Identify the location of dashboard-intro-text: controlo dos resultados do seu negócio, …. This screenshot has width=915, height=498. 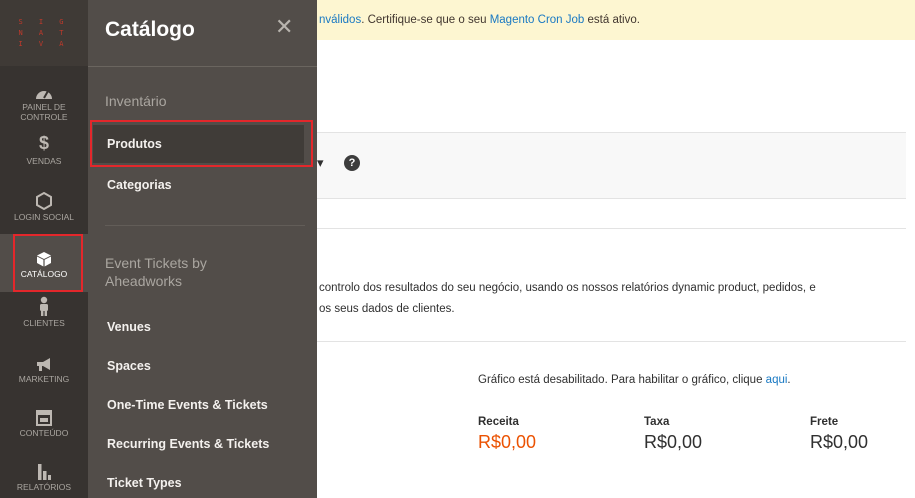
(609, 299).